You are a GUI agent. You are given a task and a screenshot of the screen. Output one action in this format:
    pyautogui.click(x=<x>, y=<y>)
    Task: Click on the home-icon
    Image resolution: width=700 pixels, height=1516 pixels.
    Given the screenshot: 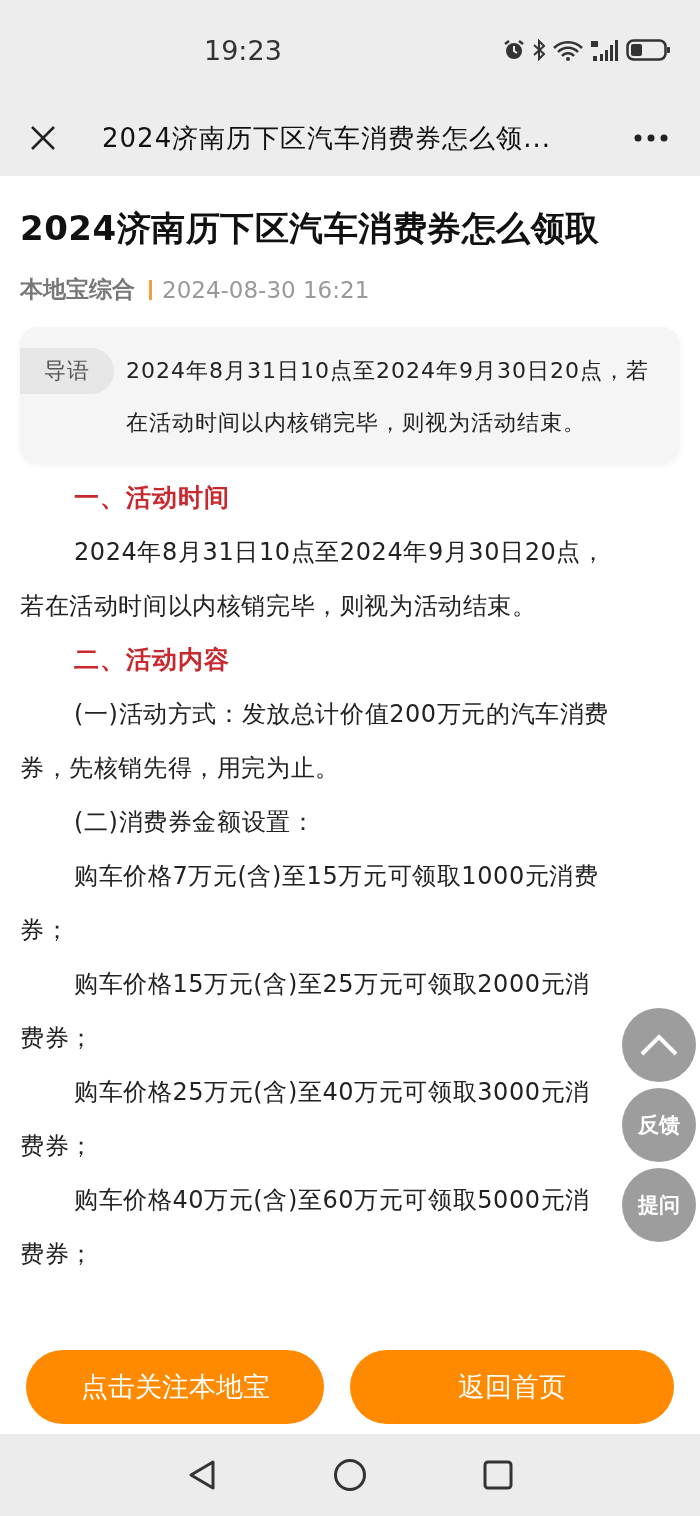 What is the action you would take?
    pyautogui.click(x=350, y=1475)
    